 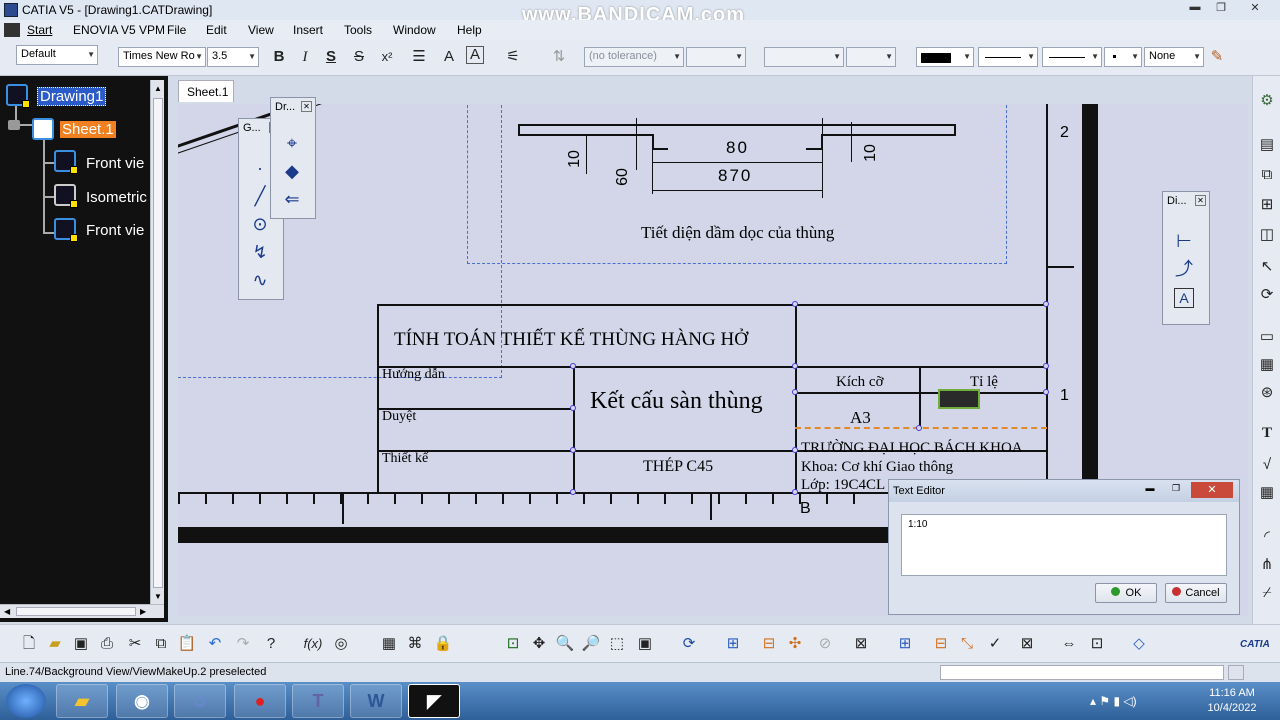 I want to click on tree-node-isometric: Isometric, so click(x=116, y=197).